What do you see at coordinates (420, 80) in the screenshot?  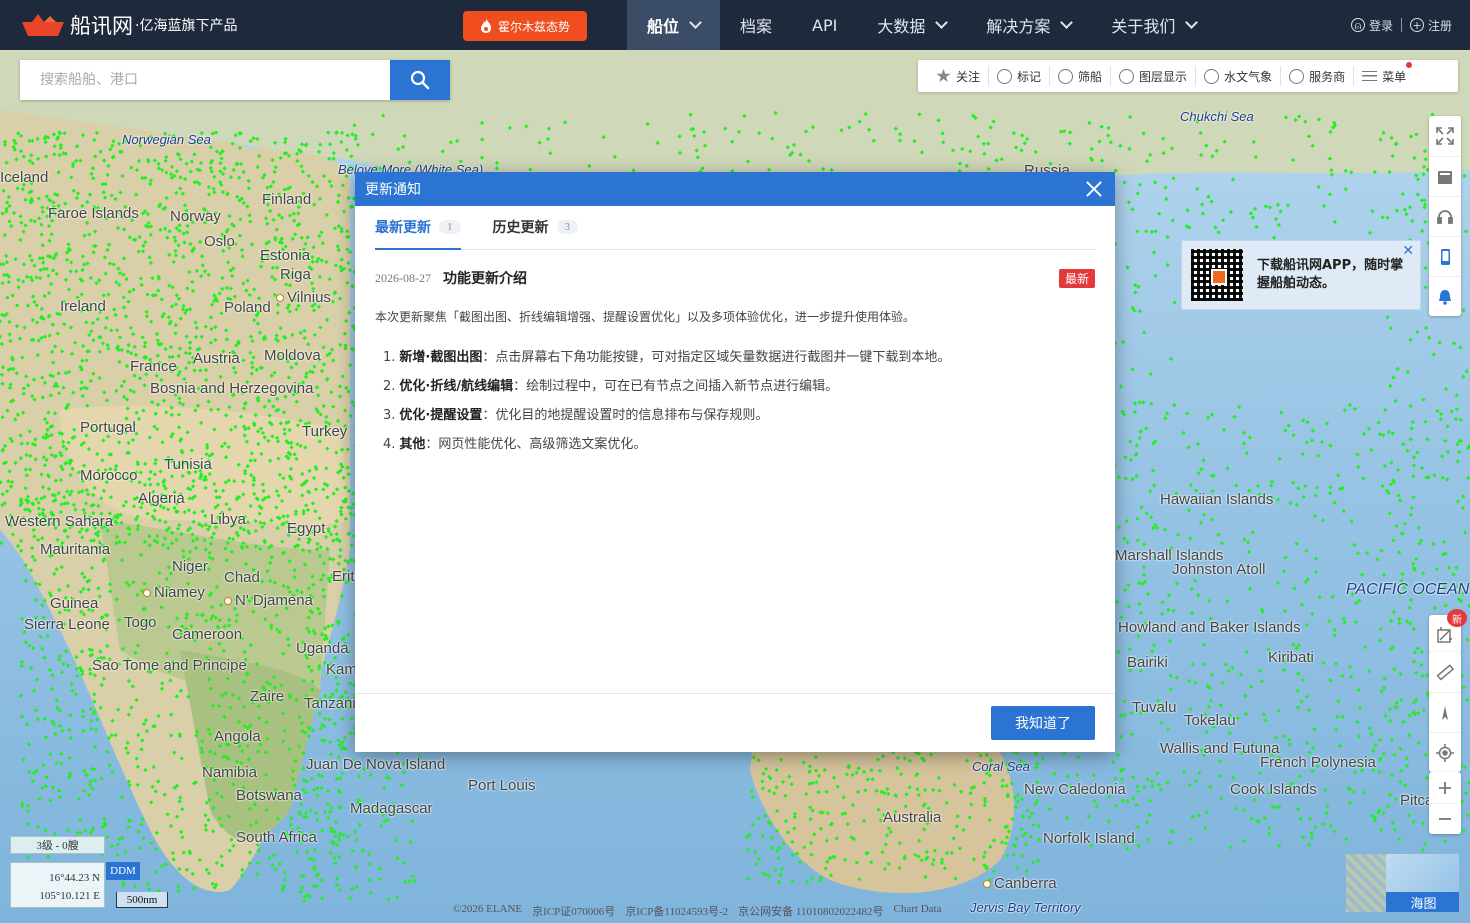 I see `search-button` at bounding box center [420, 80].